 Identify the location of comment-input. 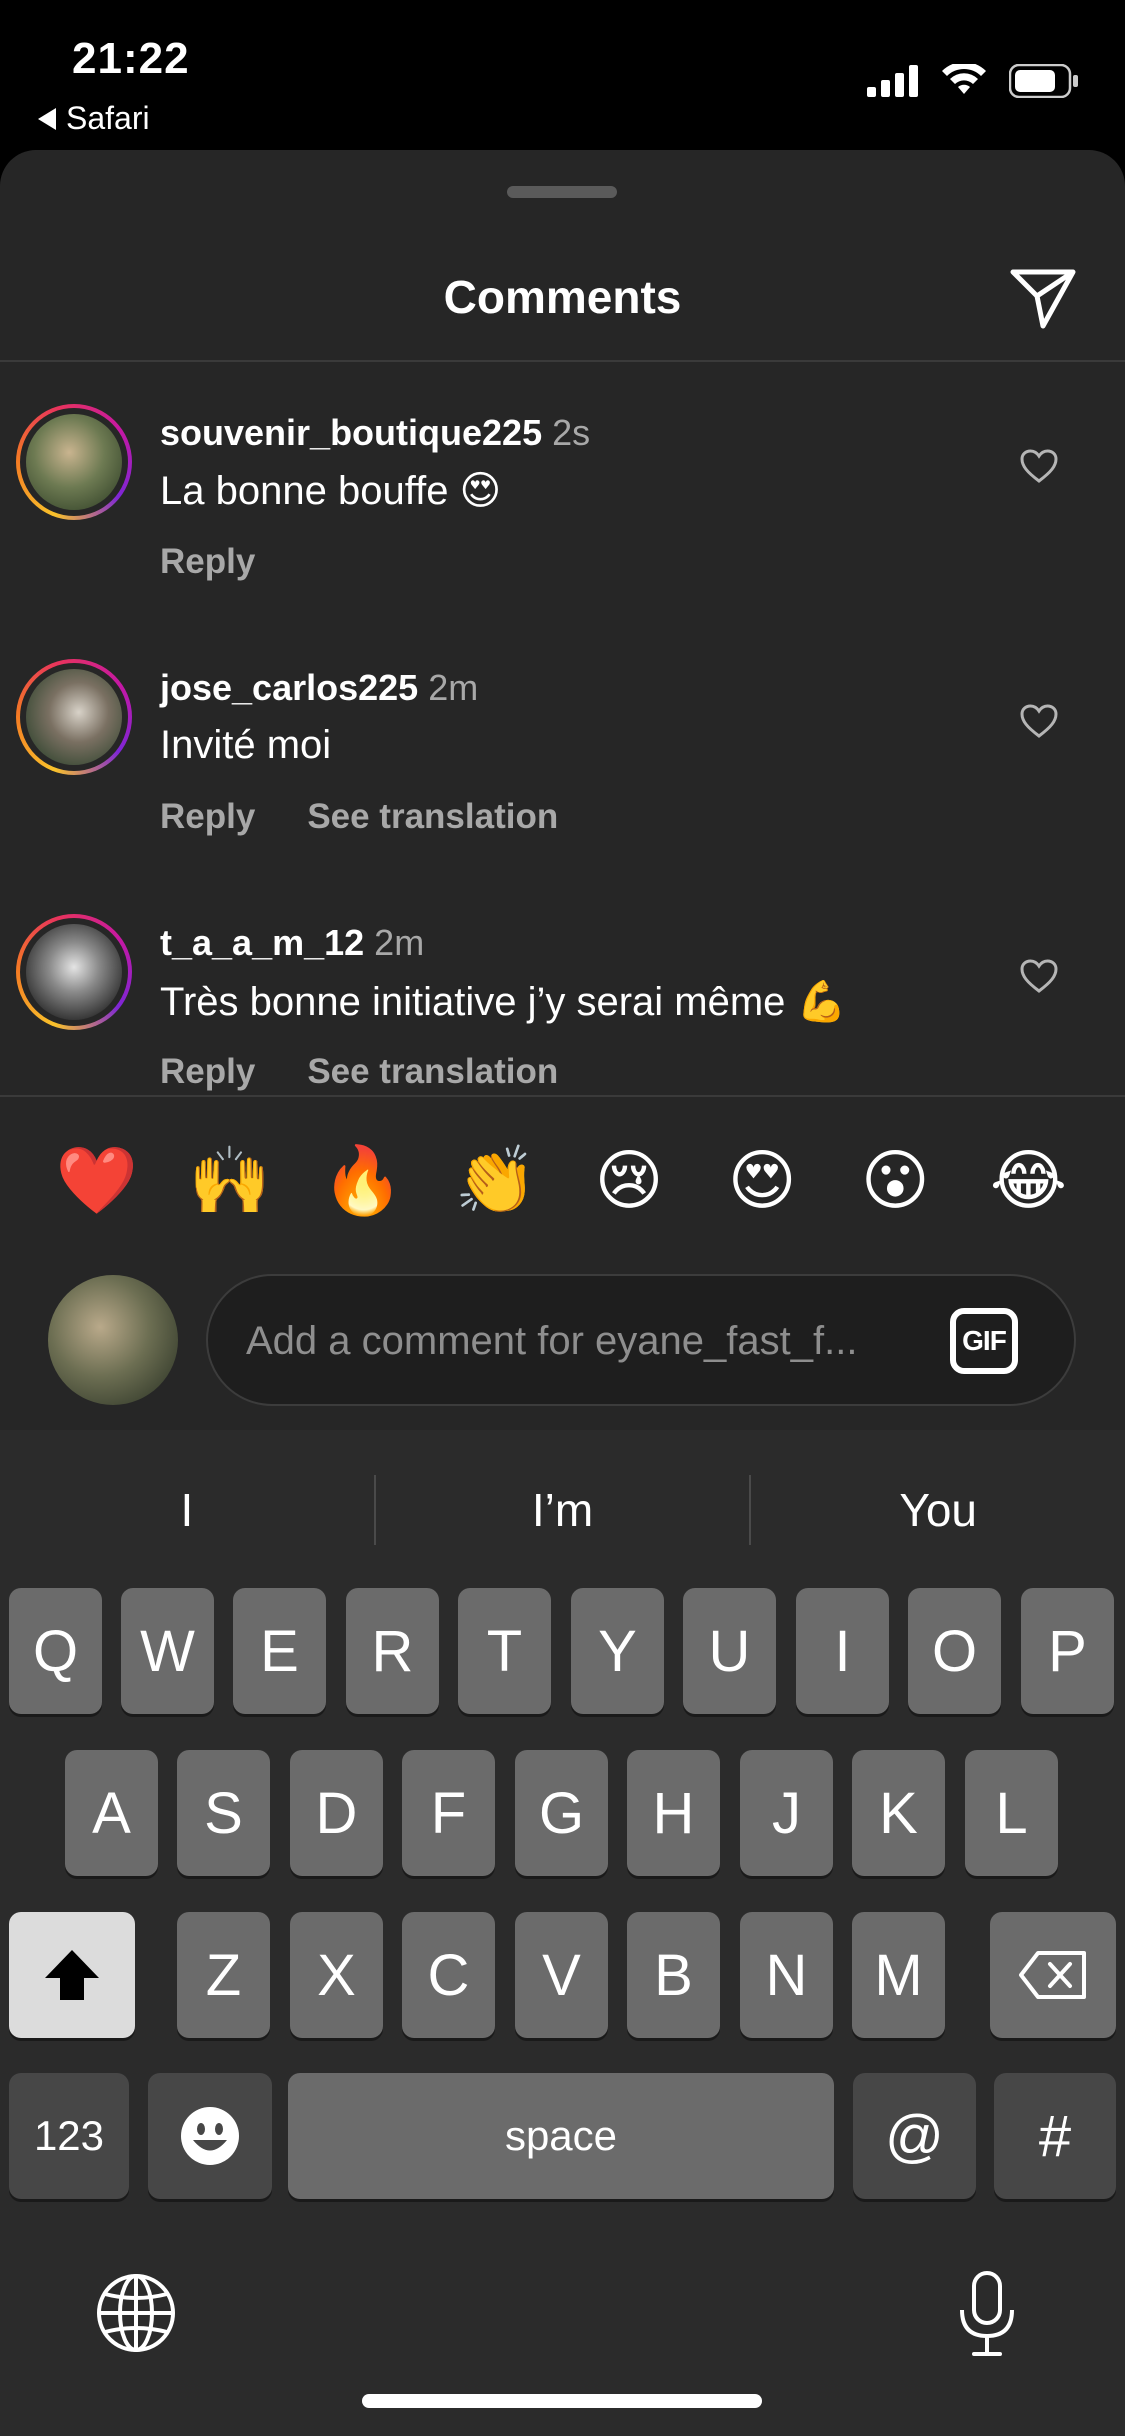
(571, 1341).